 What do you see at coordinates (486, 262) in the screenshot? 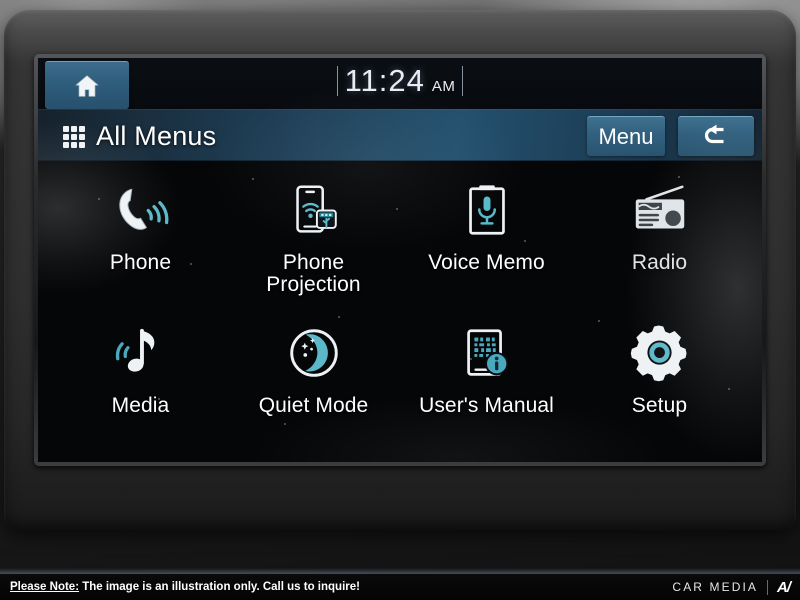
I see `app-label: Voice Memo` at bounding box center [486, 262].